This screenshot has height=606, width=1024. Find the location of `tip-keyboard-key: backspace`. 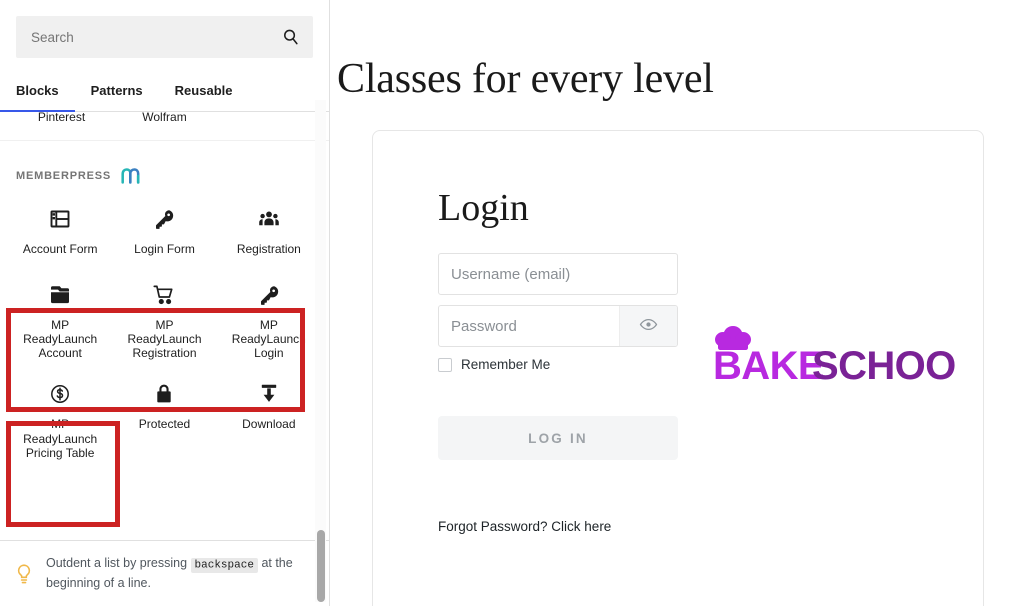

tip-keyboard-key: backspace is located at coordinates (224, 565).